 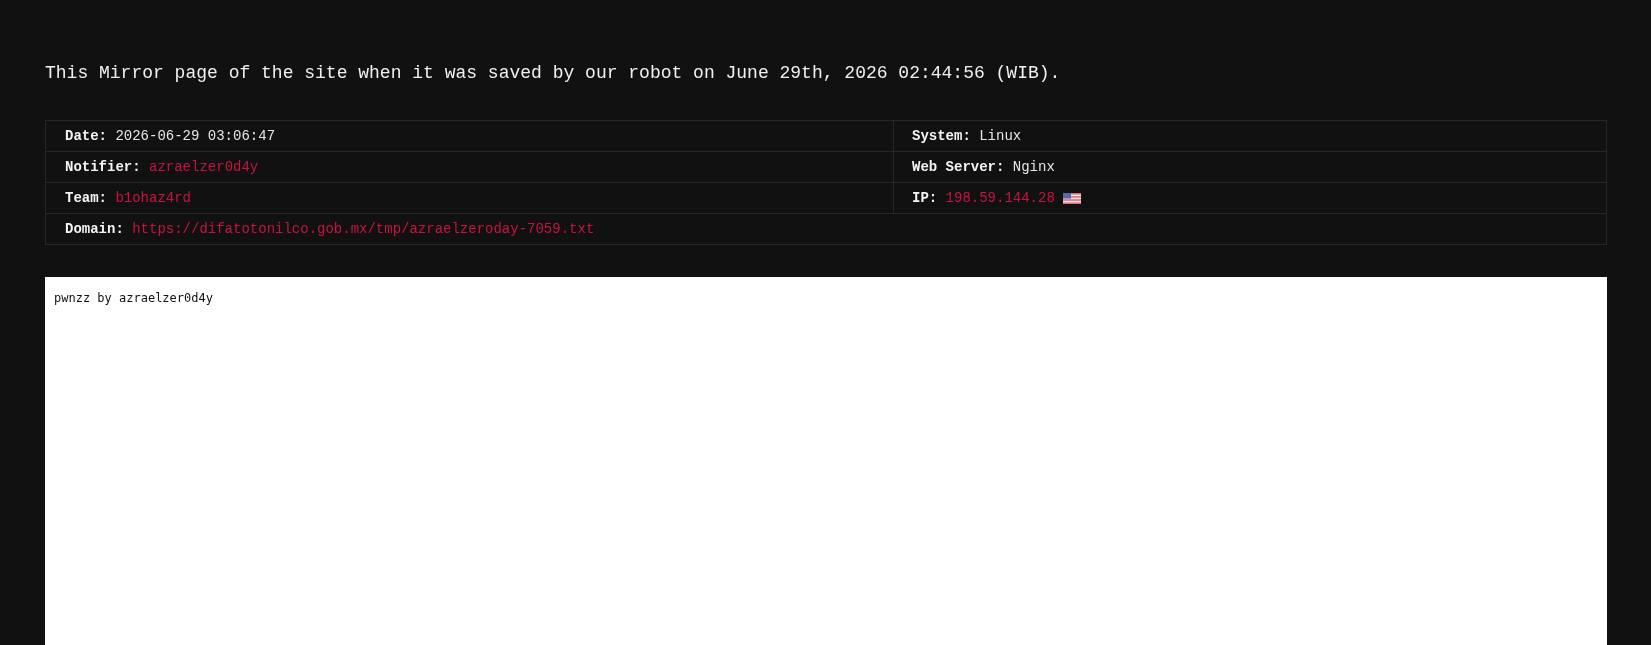 I want to click on field-link: azraelzer0d4y, so click(x=204, y=167).